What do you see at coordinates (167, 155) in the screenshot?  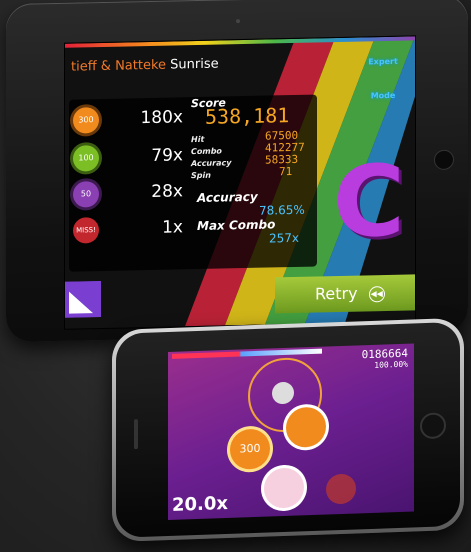 I see `hit-count: 79x` at bounding box center [167, 155].